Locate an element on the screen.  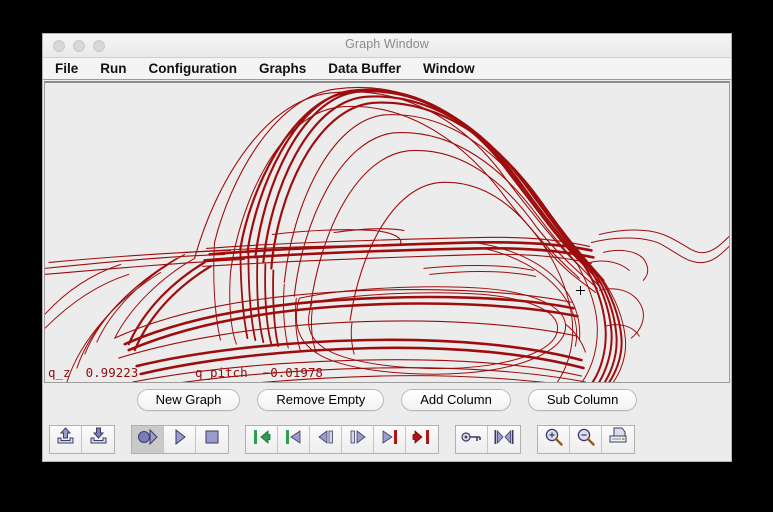
step-run-icon is located at coordinates (148, 439).